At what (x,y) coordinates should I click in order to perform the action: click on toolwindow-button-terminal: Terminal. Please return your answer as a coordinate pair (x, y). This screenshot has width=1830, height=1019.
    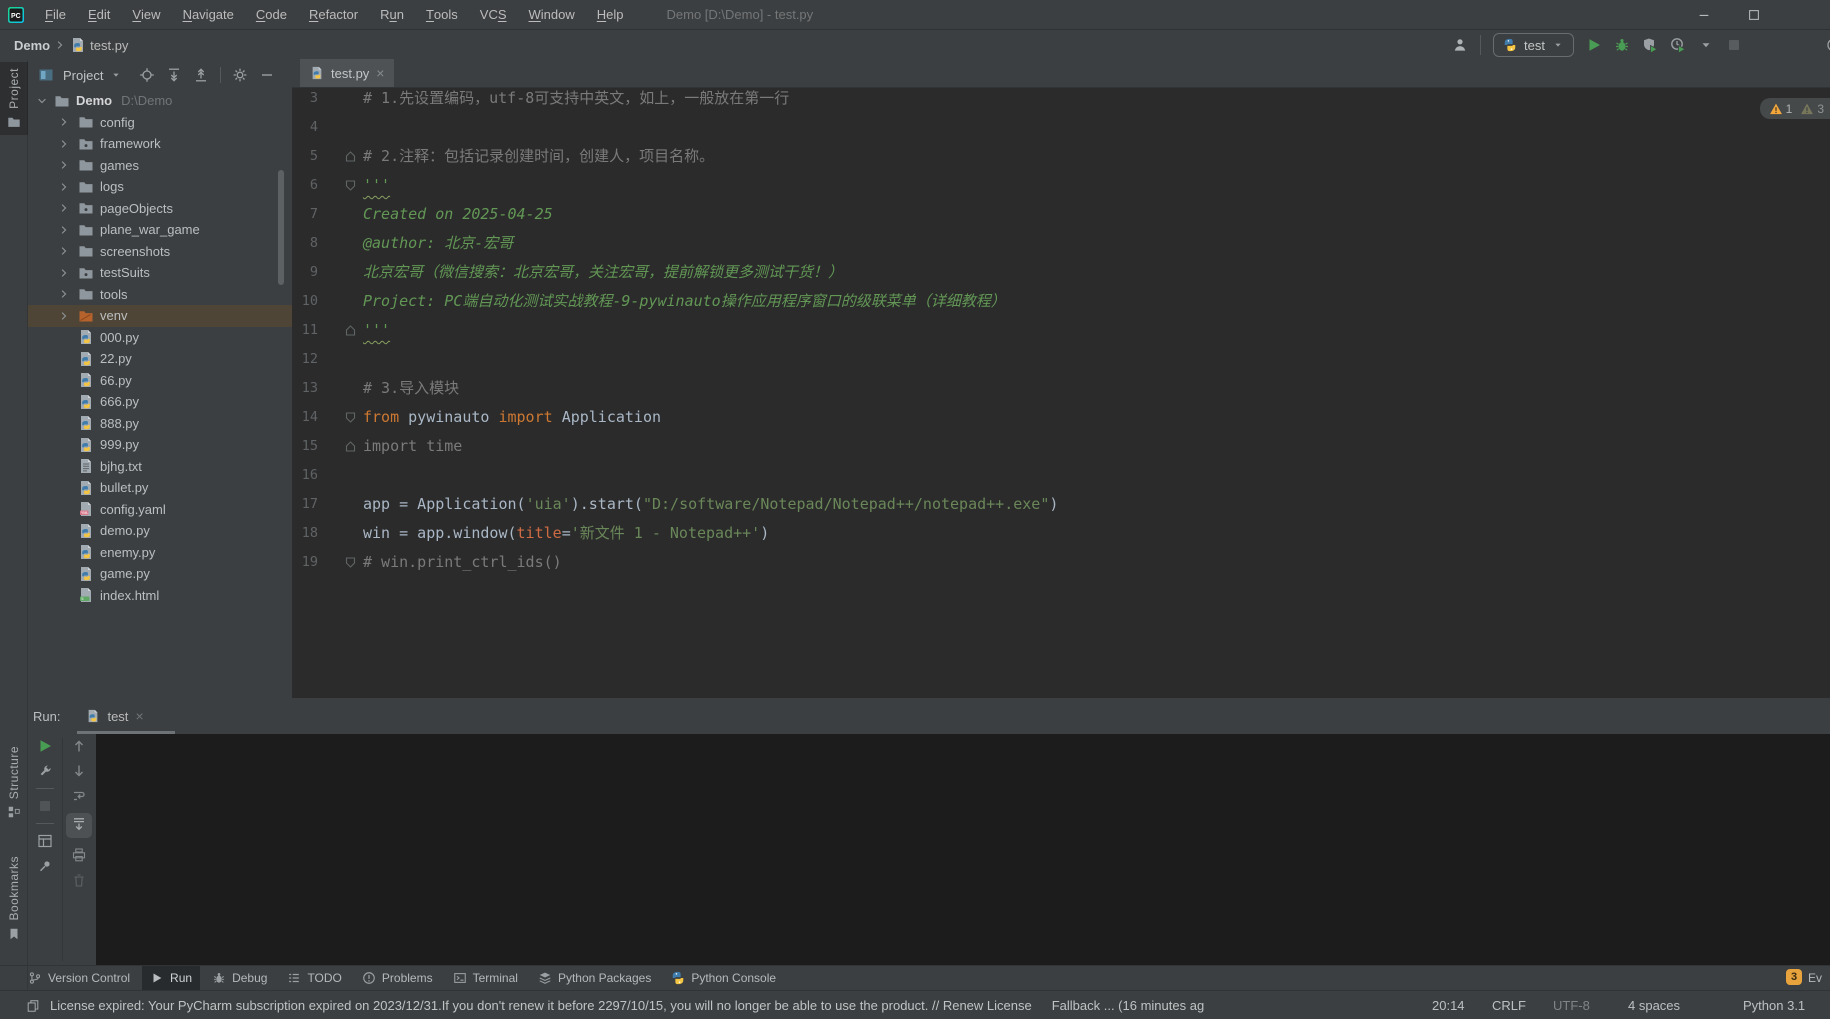
    Looking at the image, I should click on (485, 978).